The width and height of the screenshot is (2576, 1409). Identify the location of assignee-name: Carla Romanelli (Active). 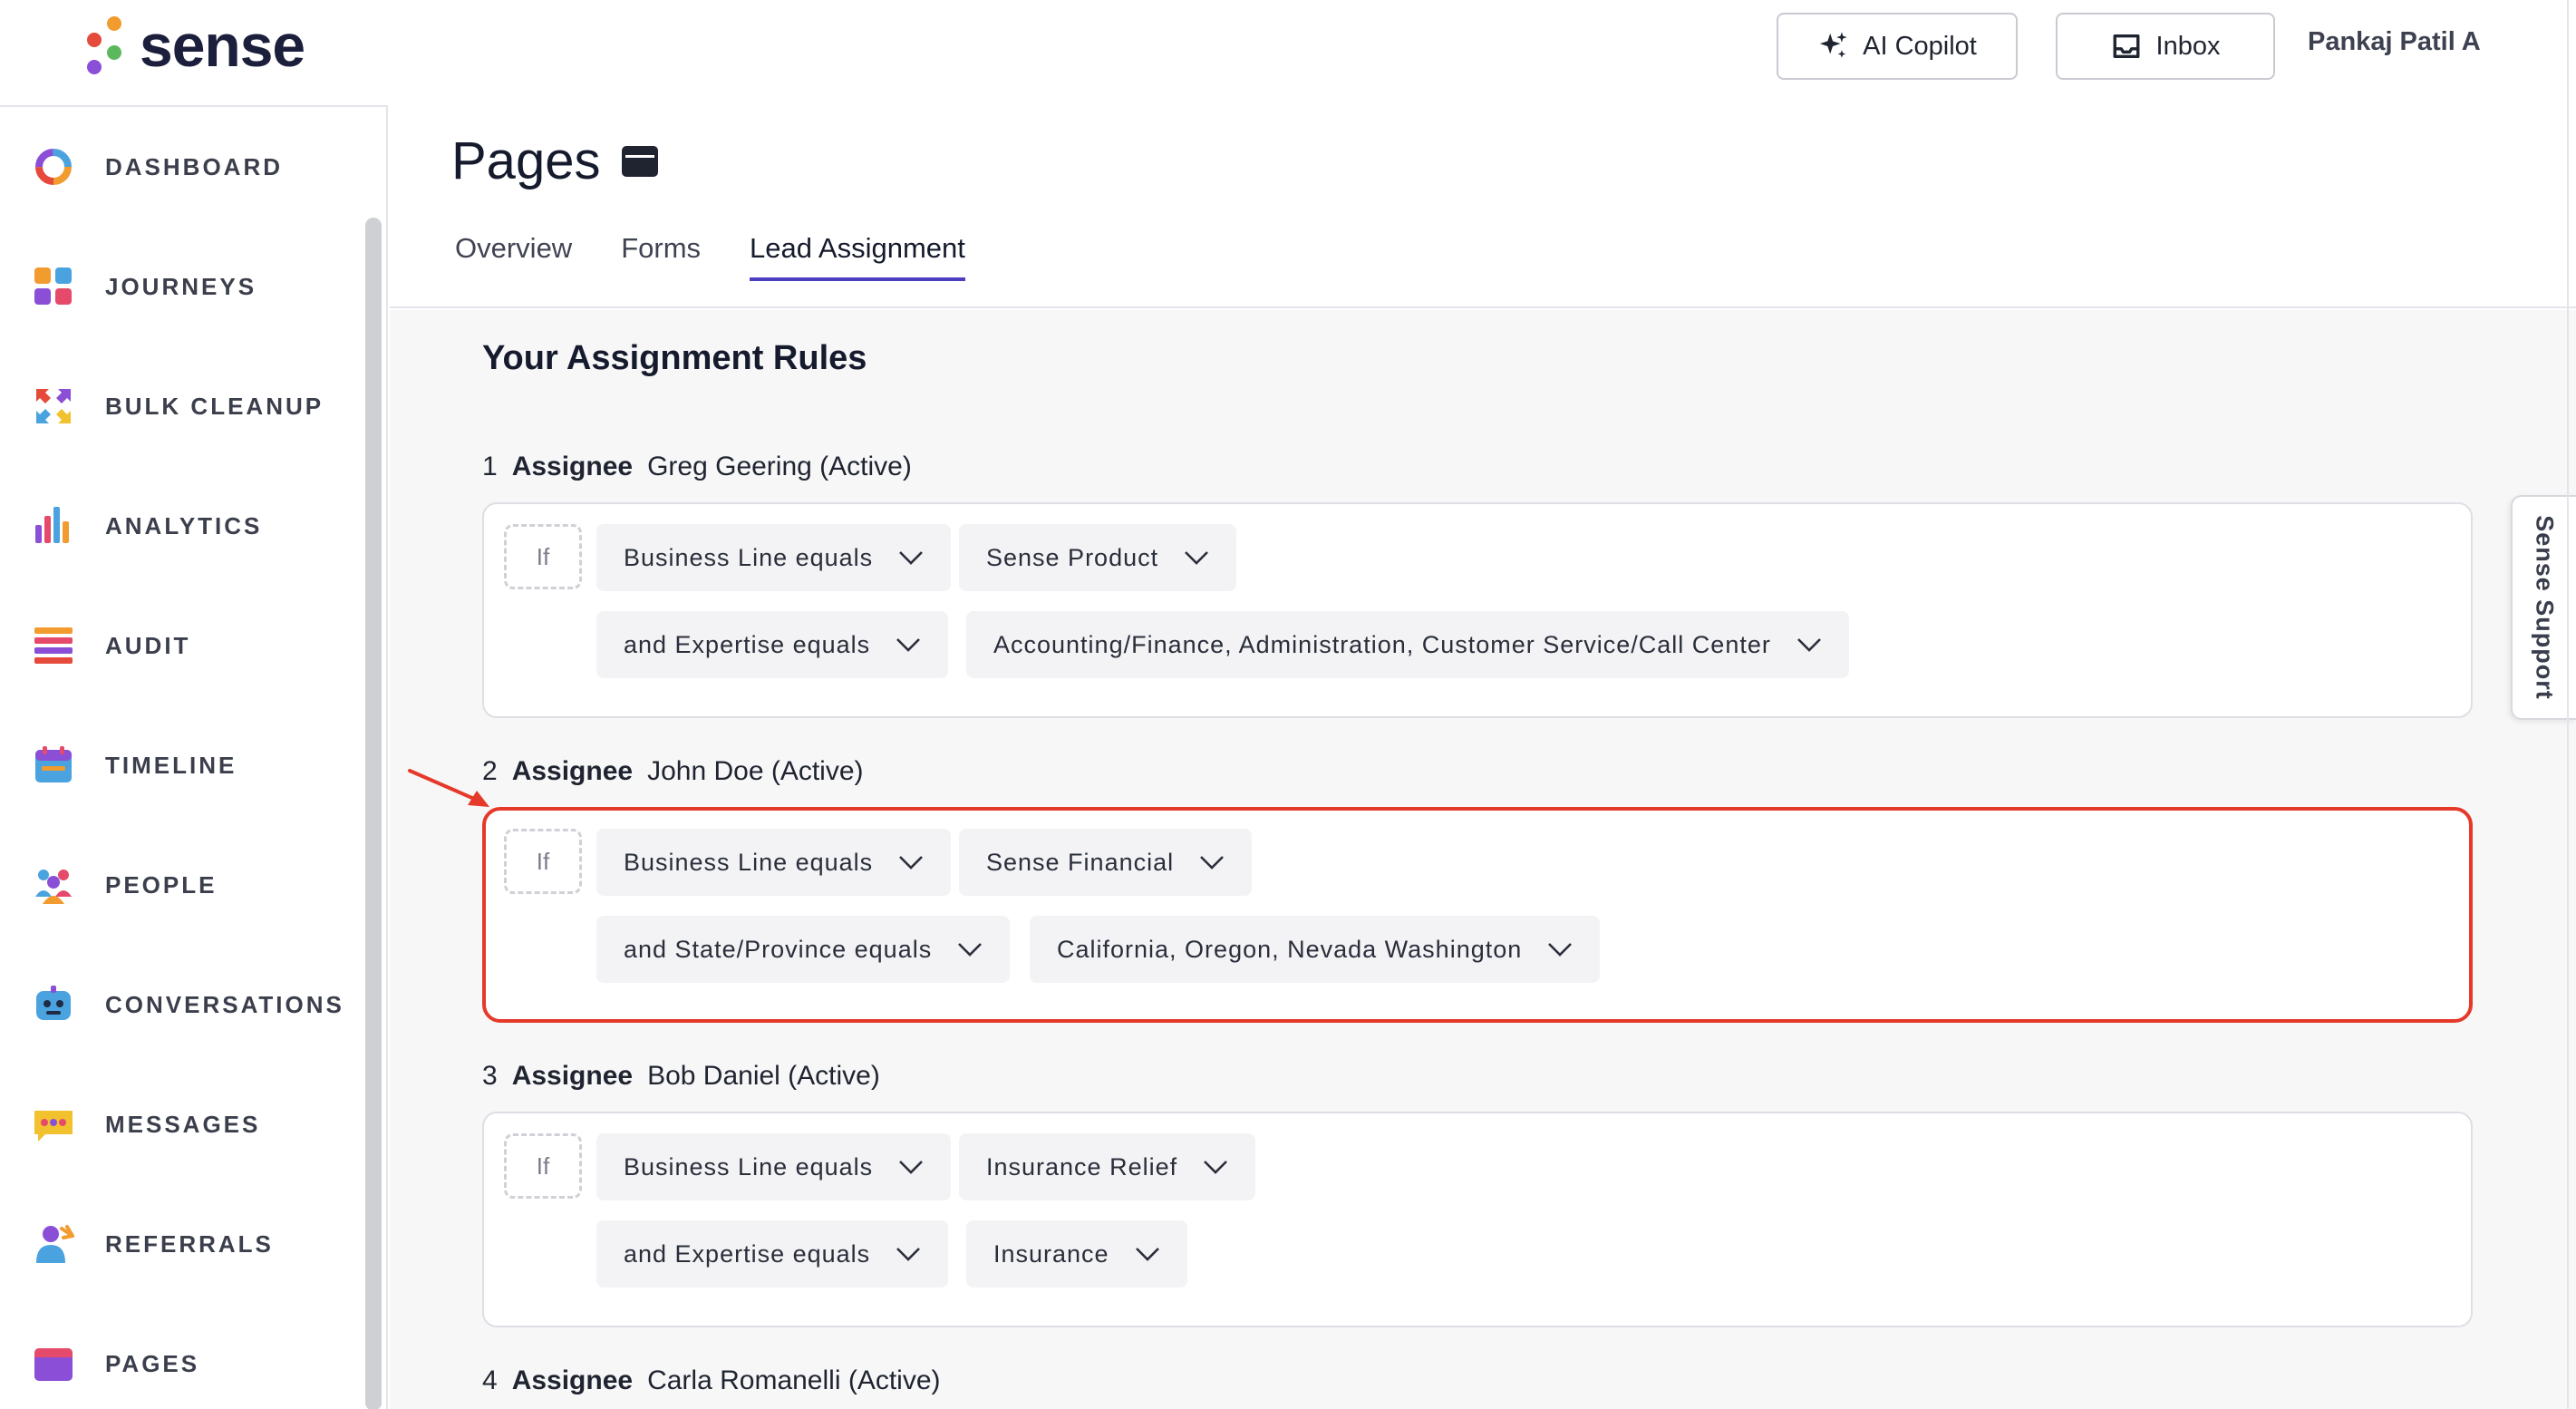
(794, 1380).